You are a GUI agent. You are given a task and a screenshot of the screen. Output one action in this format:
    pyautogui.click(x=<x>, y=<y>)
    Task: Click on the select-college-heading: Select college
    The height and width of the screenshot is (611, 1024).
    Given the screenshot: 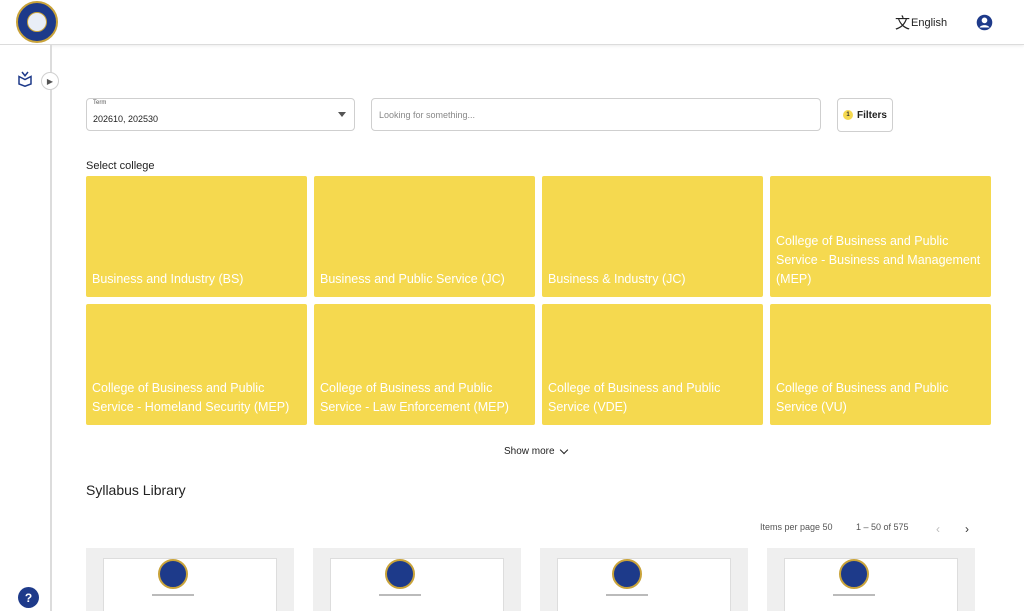 What is the action you would take?
    pyautogui.click(x=120, y=166)
    